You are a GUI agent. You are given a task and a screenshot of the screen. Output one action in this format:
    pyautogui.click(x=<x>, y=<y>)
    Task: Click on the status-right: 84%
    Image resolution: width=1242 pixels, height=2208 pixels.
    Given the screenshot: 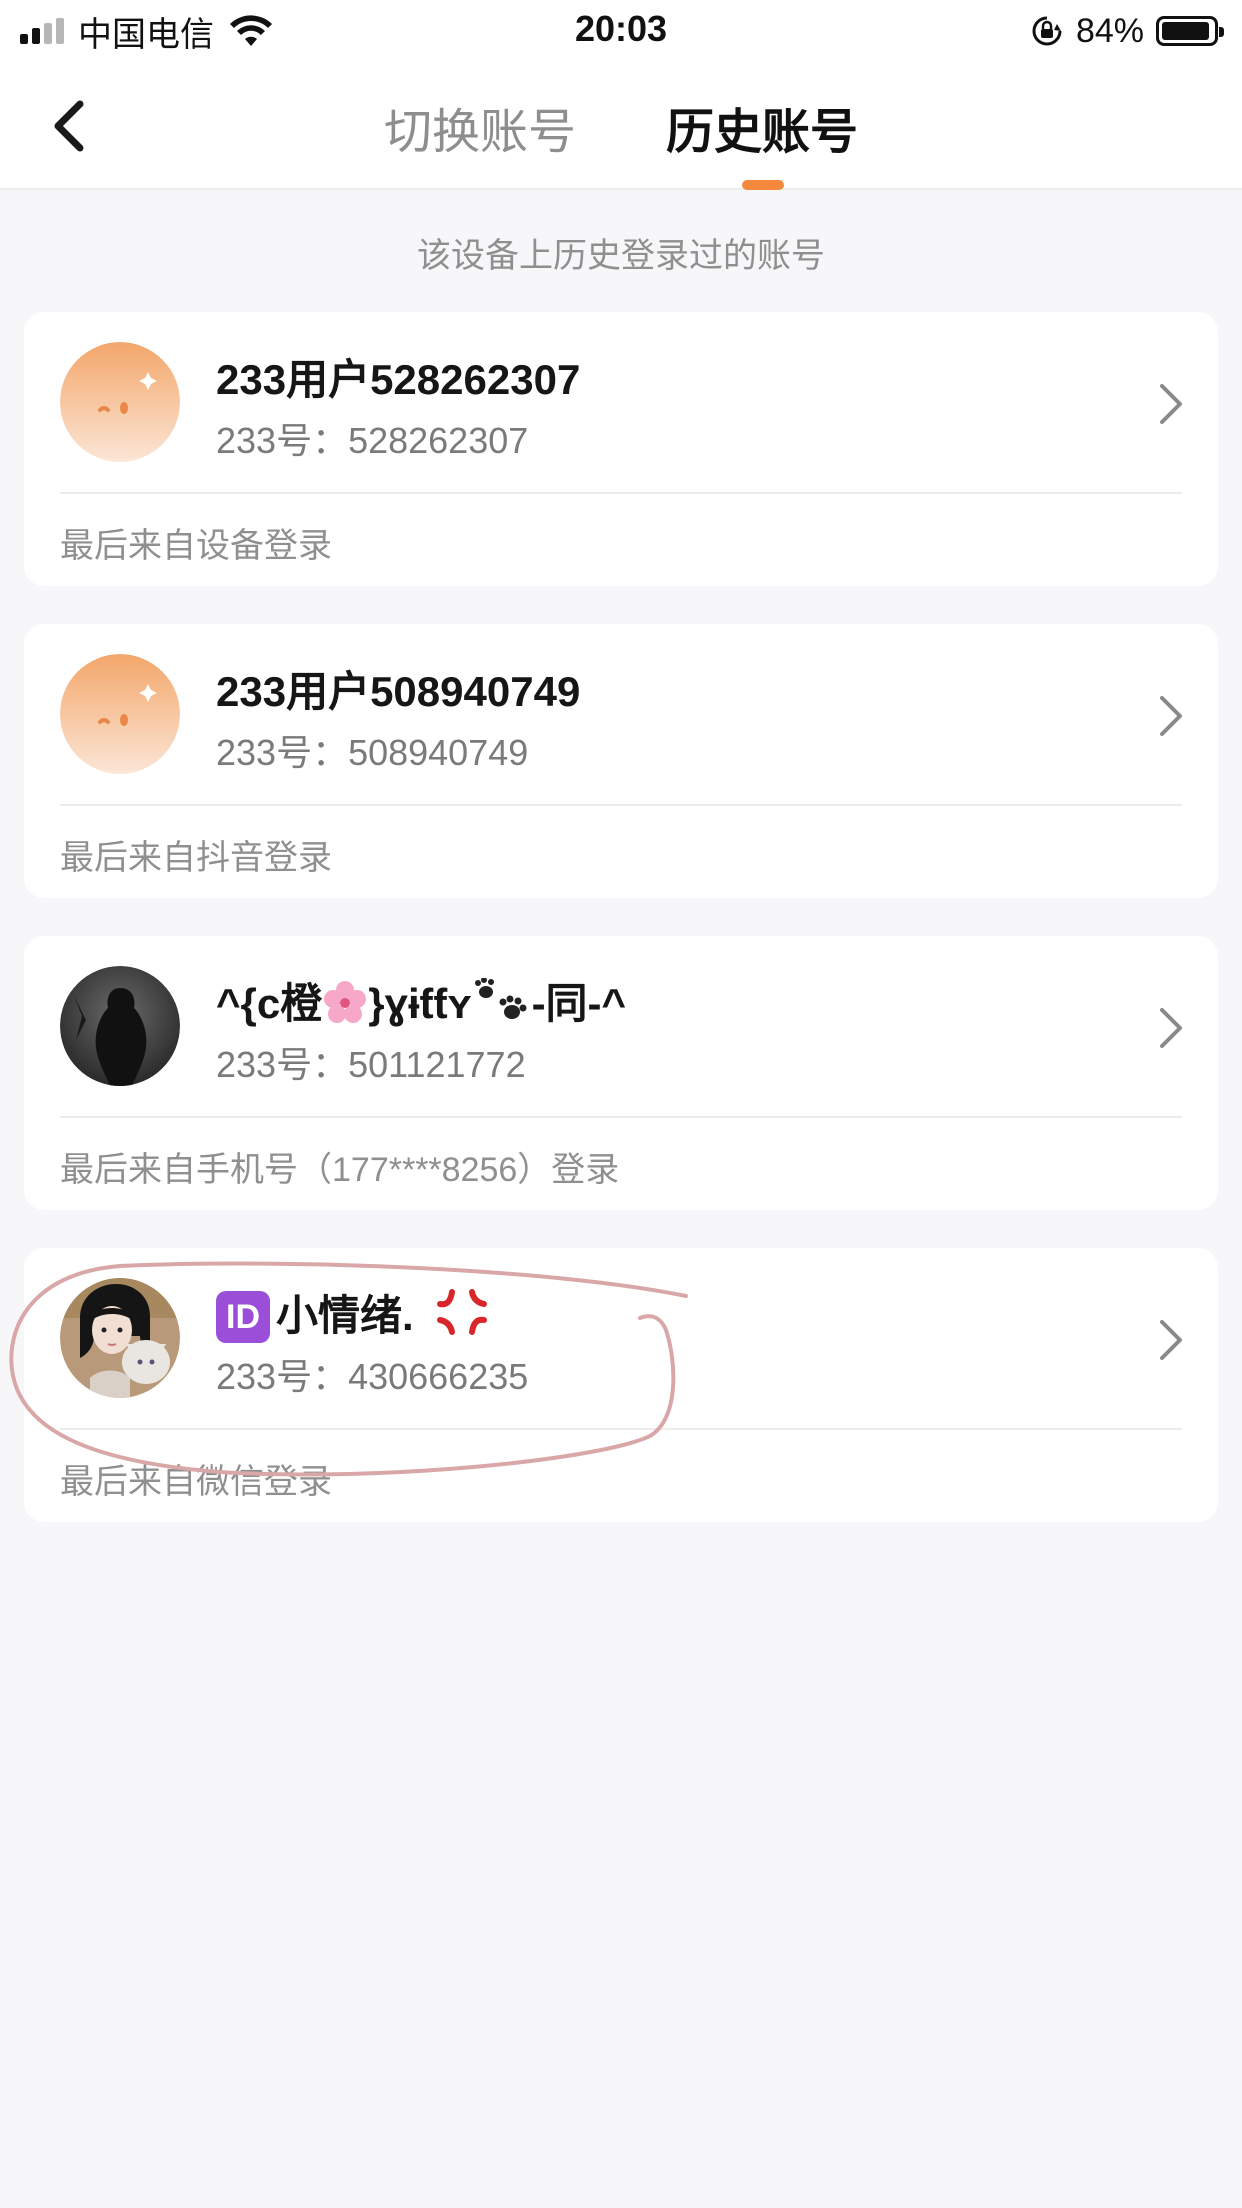 What is the action you would take?
    pyautogui.click(x=1127, y=31)
    